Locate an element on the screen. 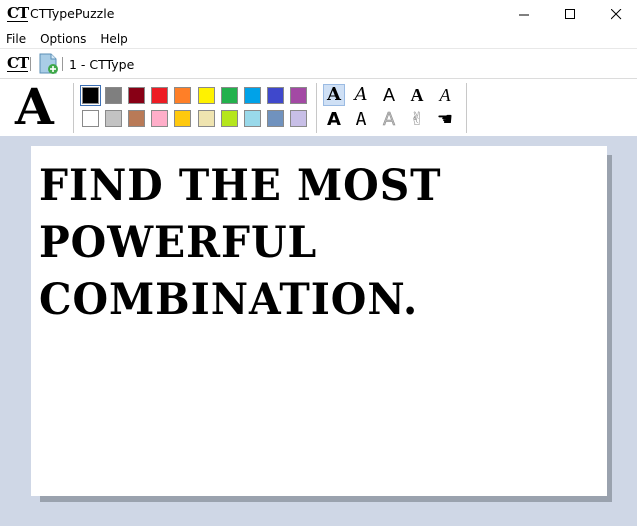  font-bold-button: A is located at coordinates (334, 120).